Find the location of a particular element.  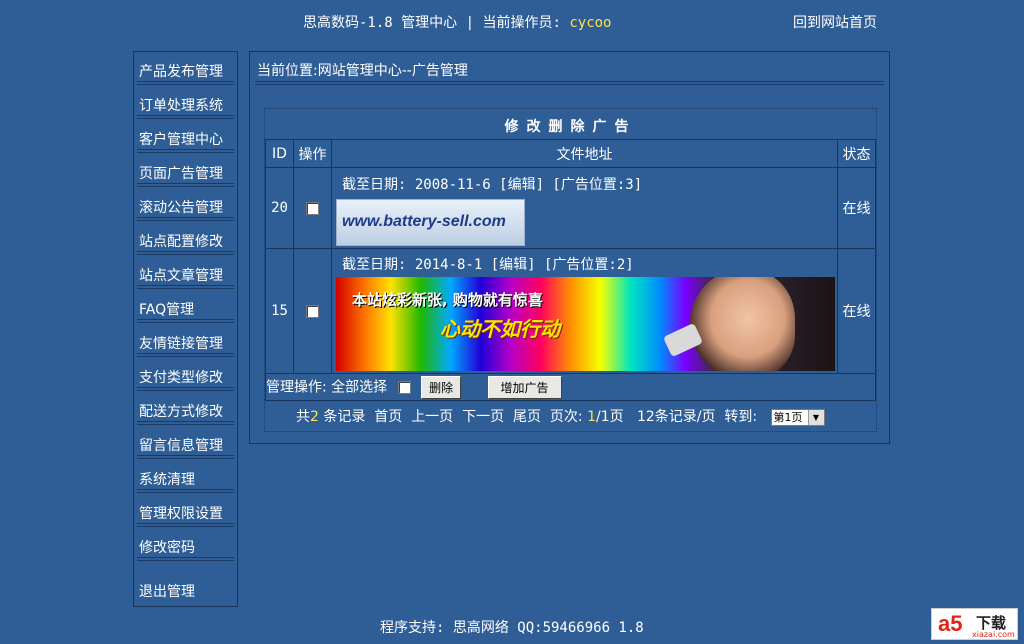

ad-banner-image: www.battery-sell.com is located at coordinates (430, 222).